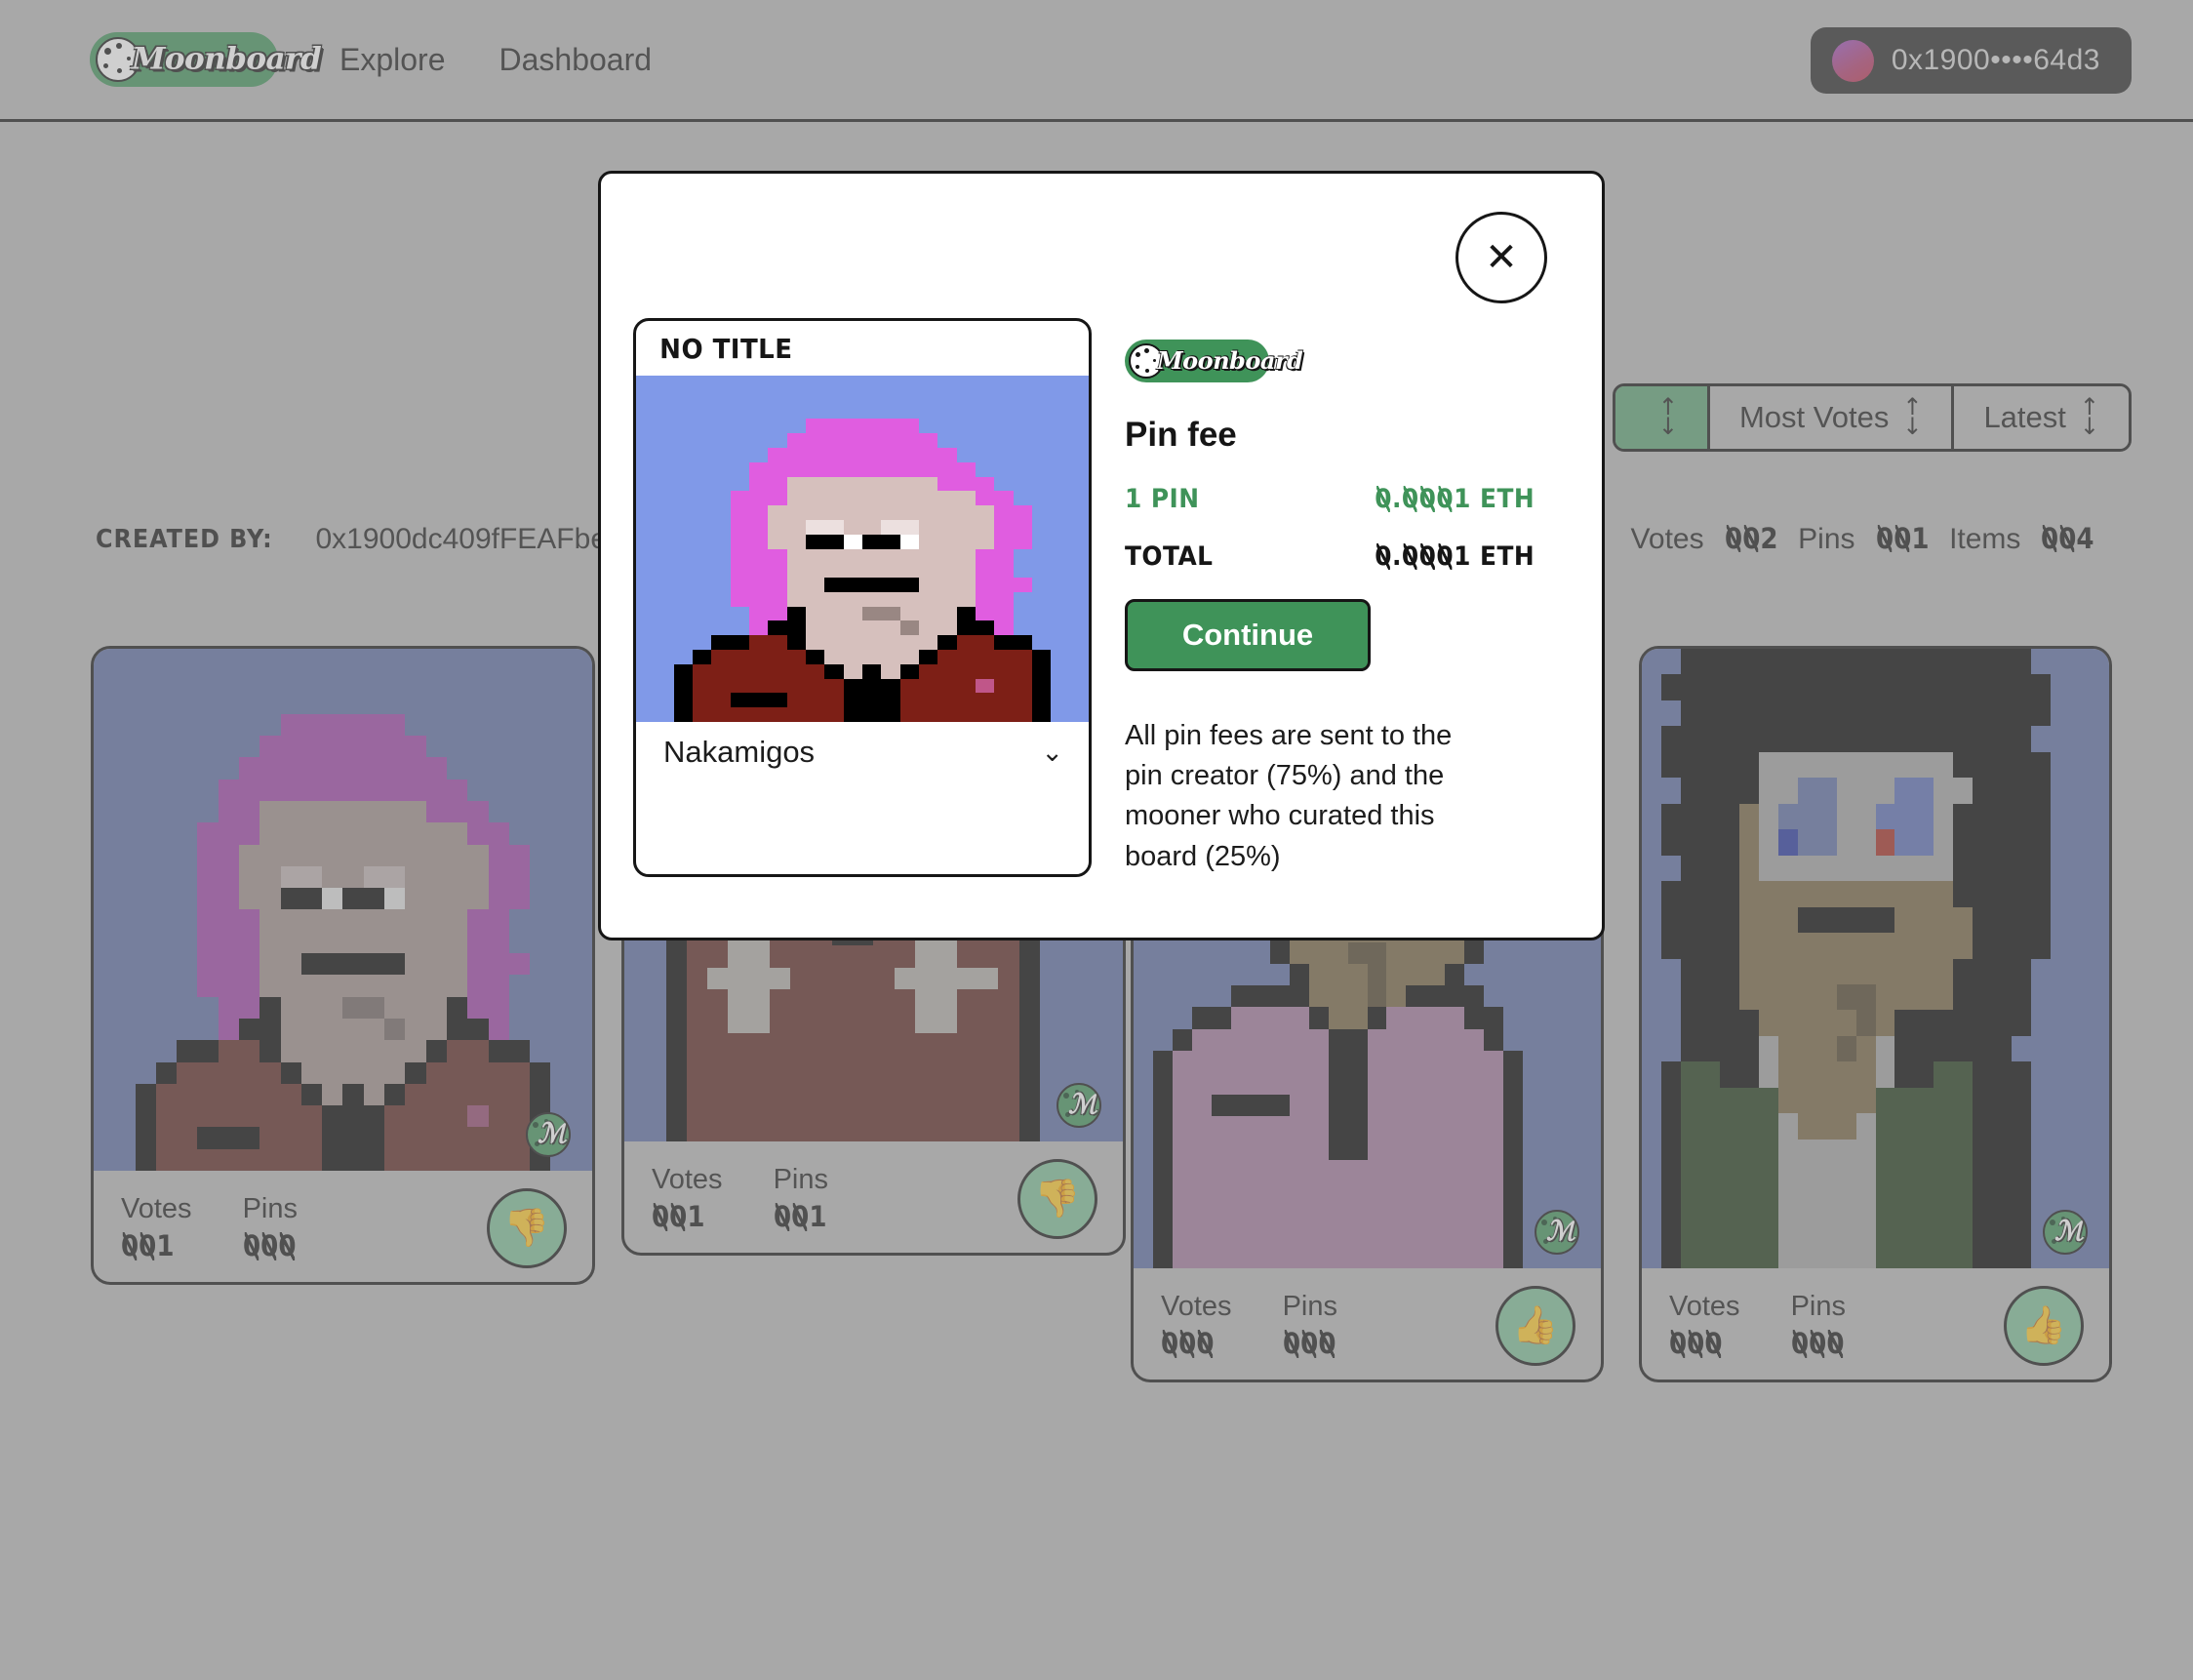  Describe the element at coordinates (863, 549) in the screenshot. I see `item-artwork` at that location.